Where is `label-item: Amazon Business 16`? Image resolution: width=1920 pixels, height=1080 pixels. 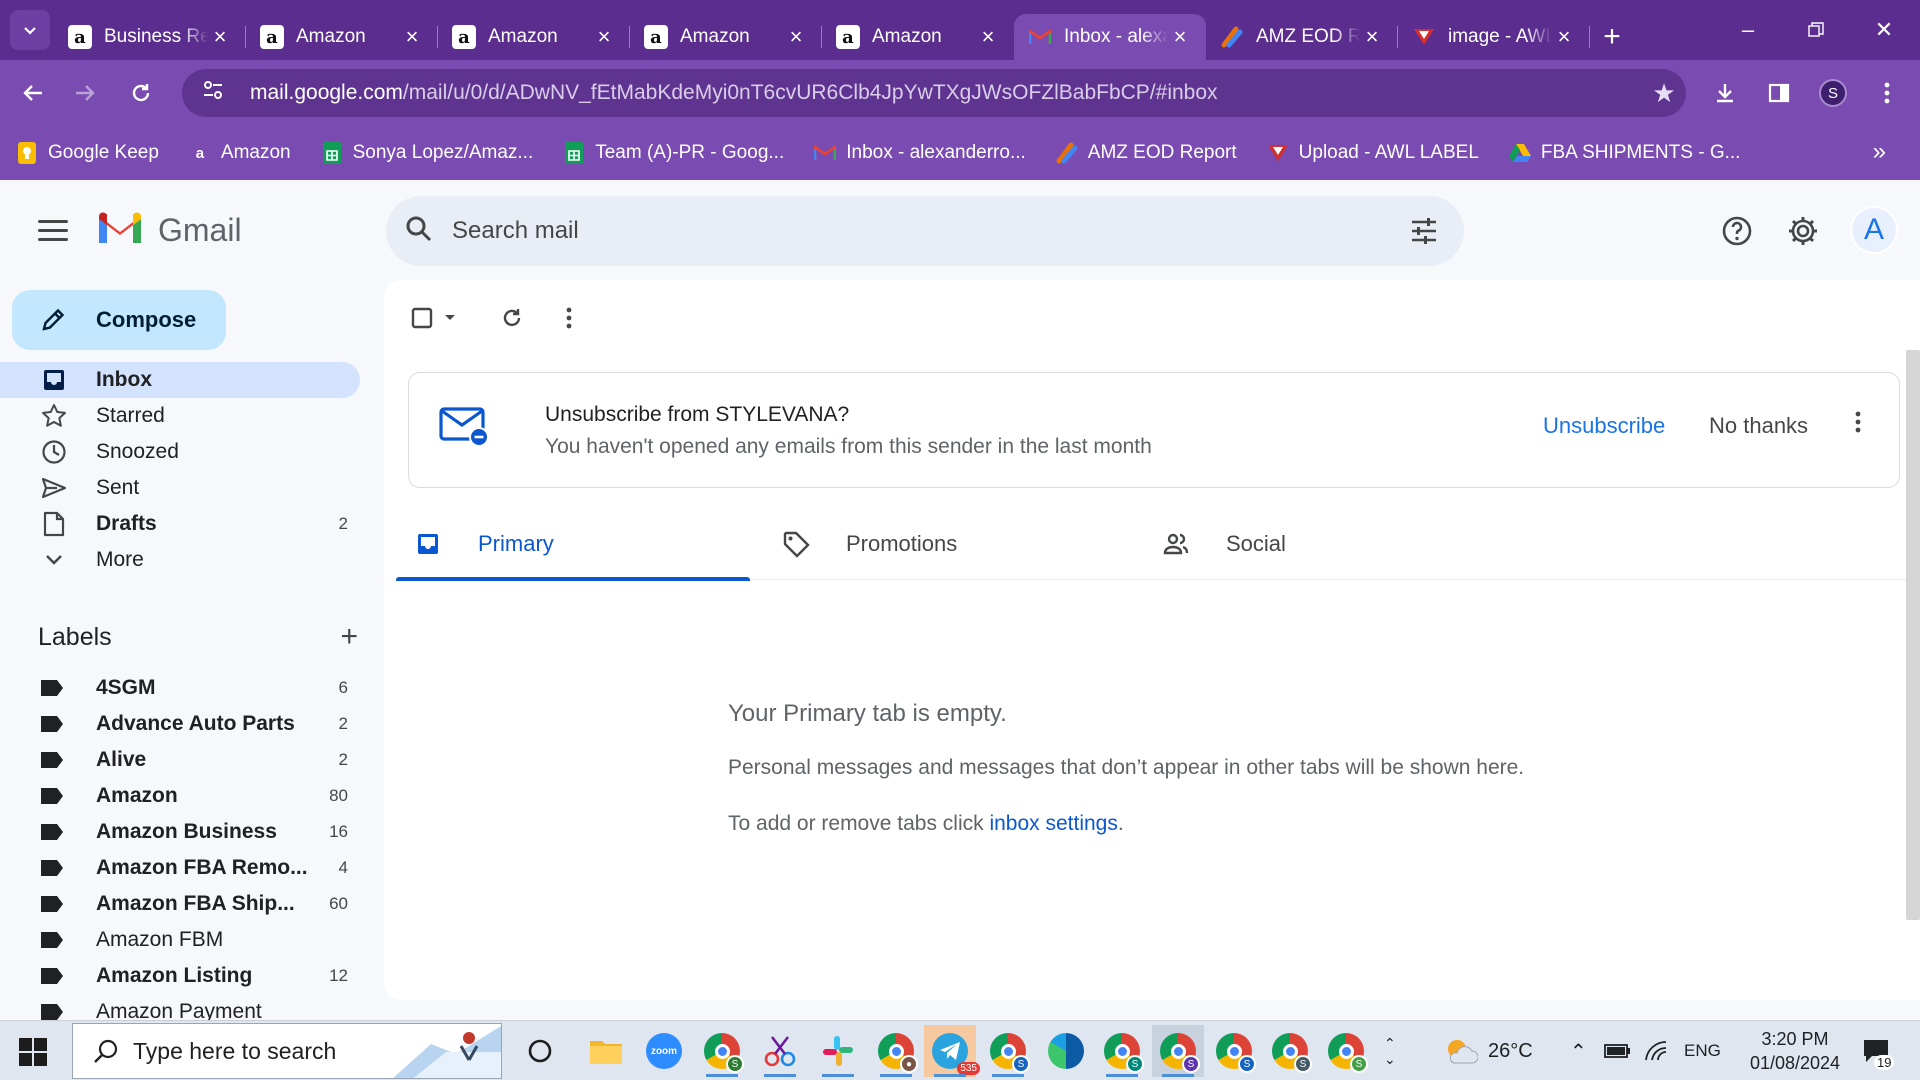 label-item: Amazon Business 16 is located at coordinates (180, 832).